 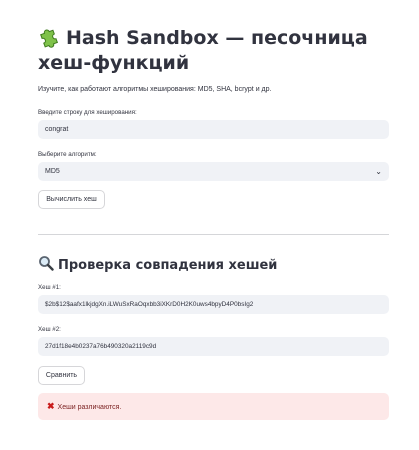 I want to click on chevron-down-icon: ⌄, so click(x=378, y=171).